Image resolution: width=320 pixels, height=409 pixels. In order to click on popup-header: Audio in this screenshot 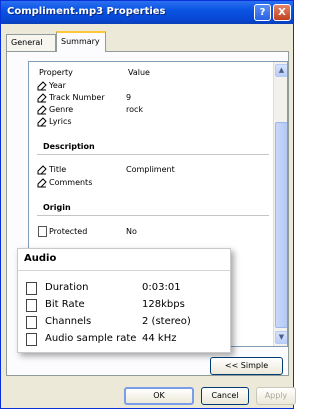, I will do `click(124, 260)`.